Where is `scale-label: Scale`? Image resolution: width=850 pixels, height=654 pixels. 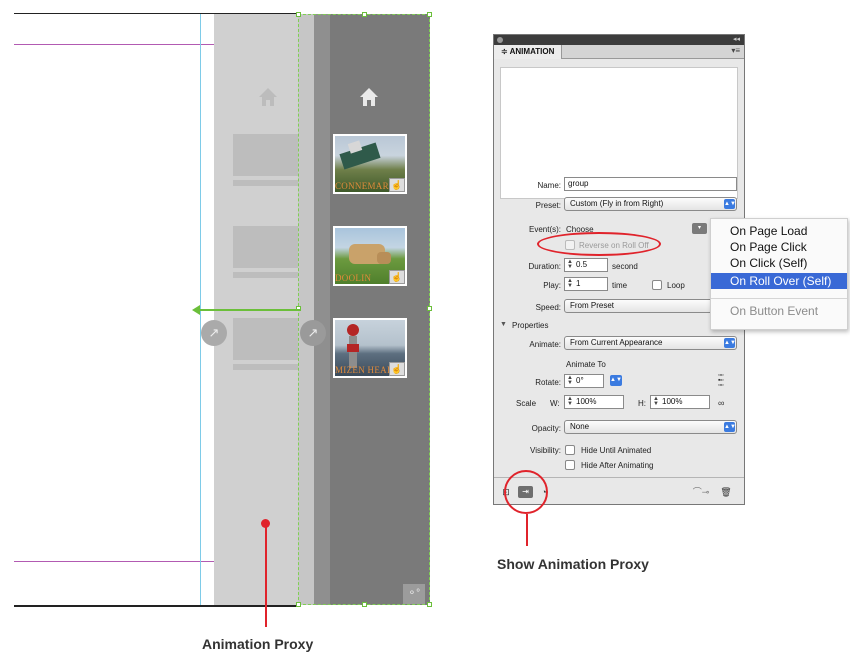
scale-label: Scale is located at coordinates (526, 403).